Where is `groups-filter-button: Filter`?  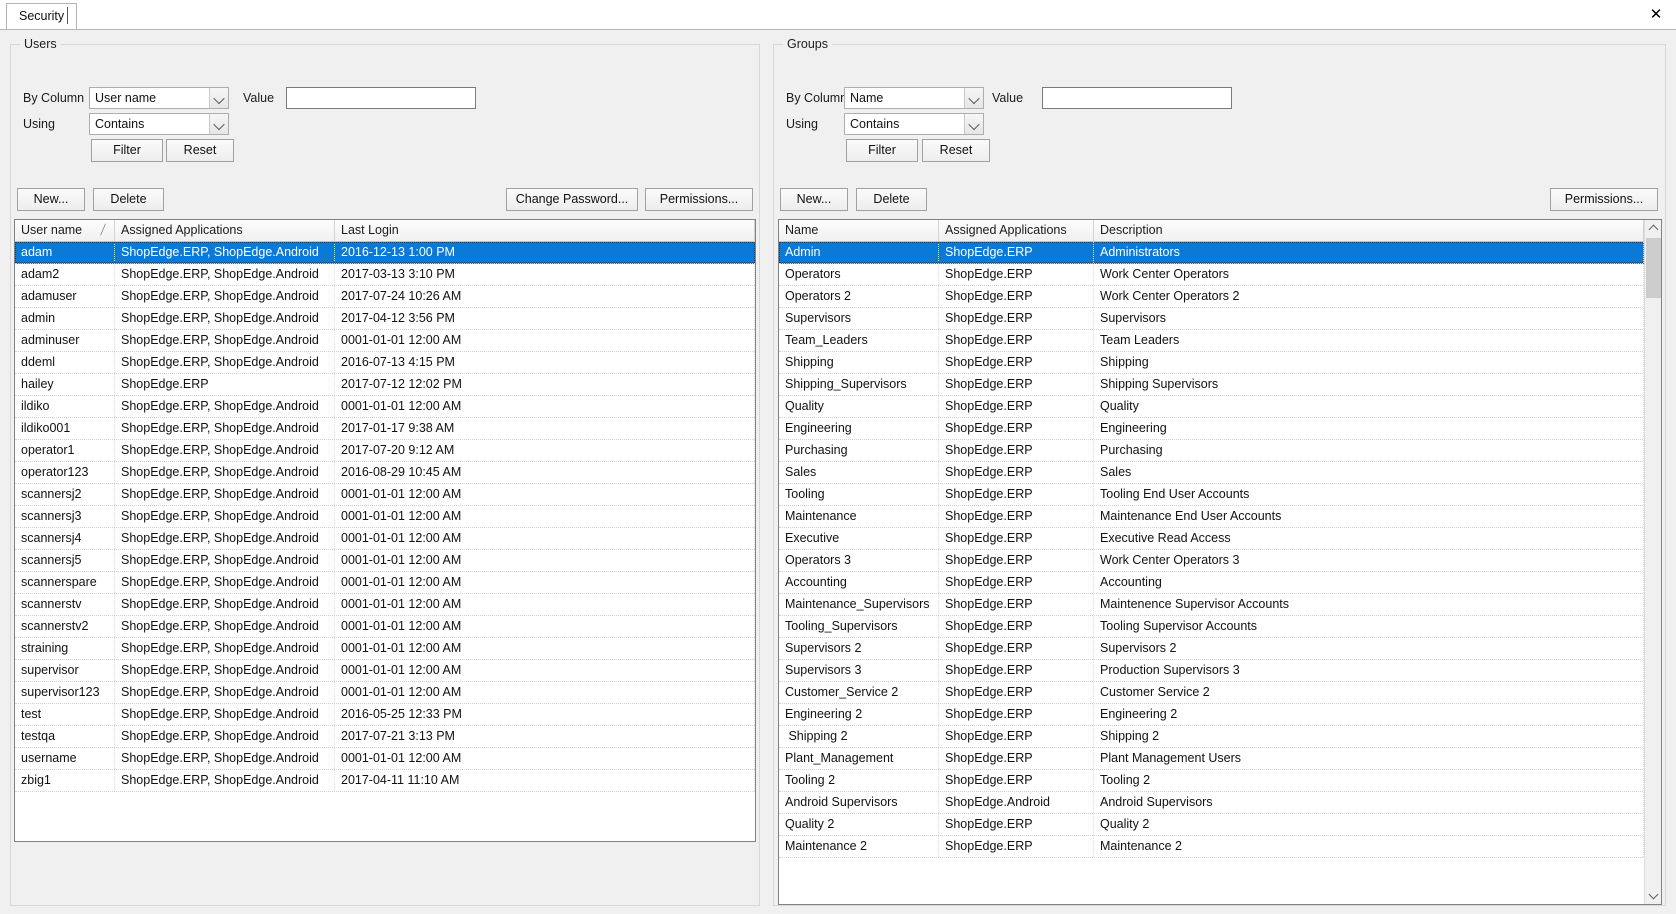 groups-filter-button: Filter is located at coordinates (882, 150).